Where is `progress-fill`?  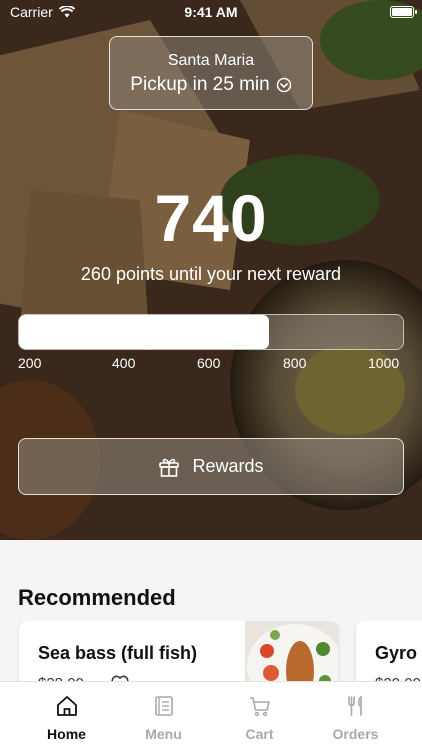 progress-fill is located at coordinates (144, 332).